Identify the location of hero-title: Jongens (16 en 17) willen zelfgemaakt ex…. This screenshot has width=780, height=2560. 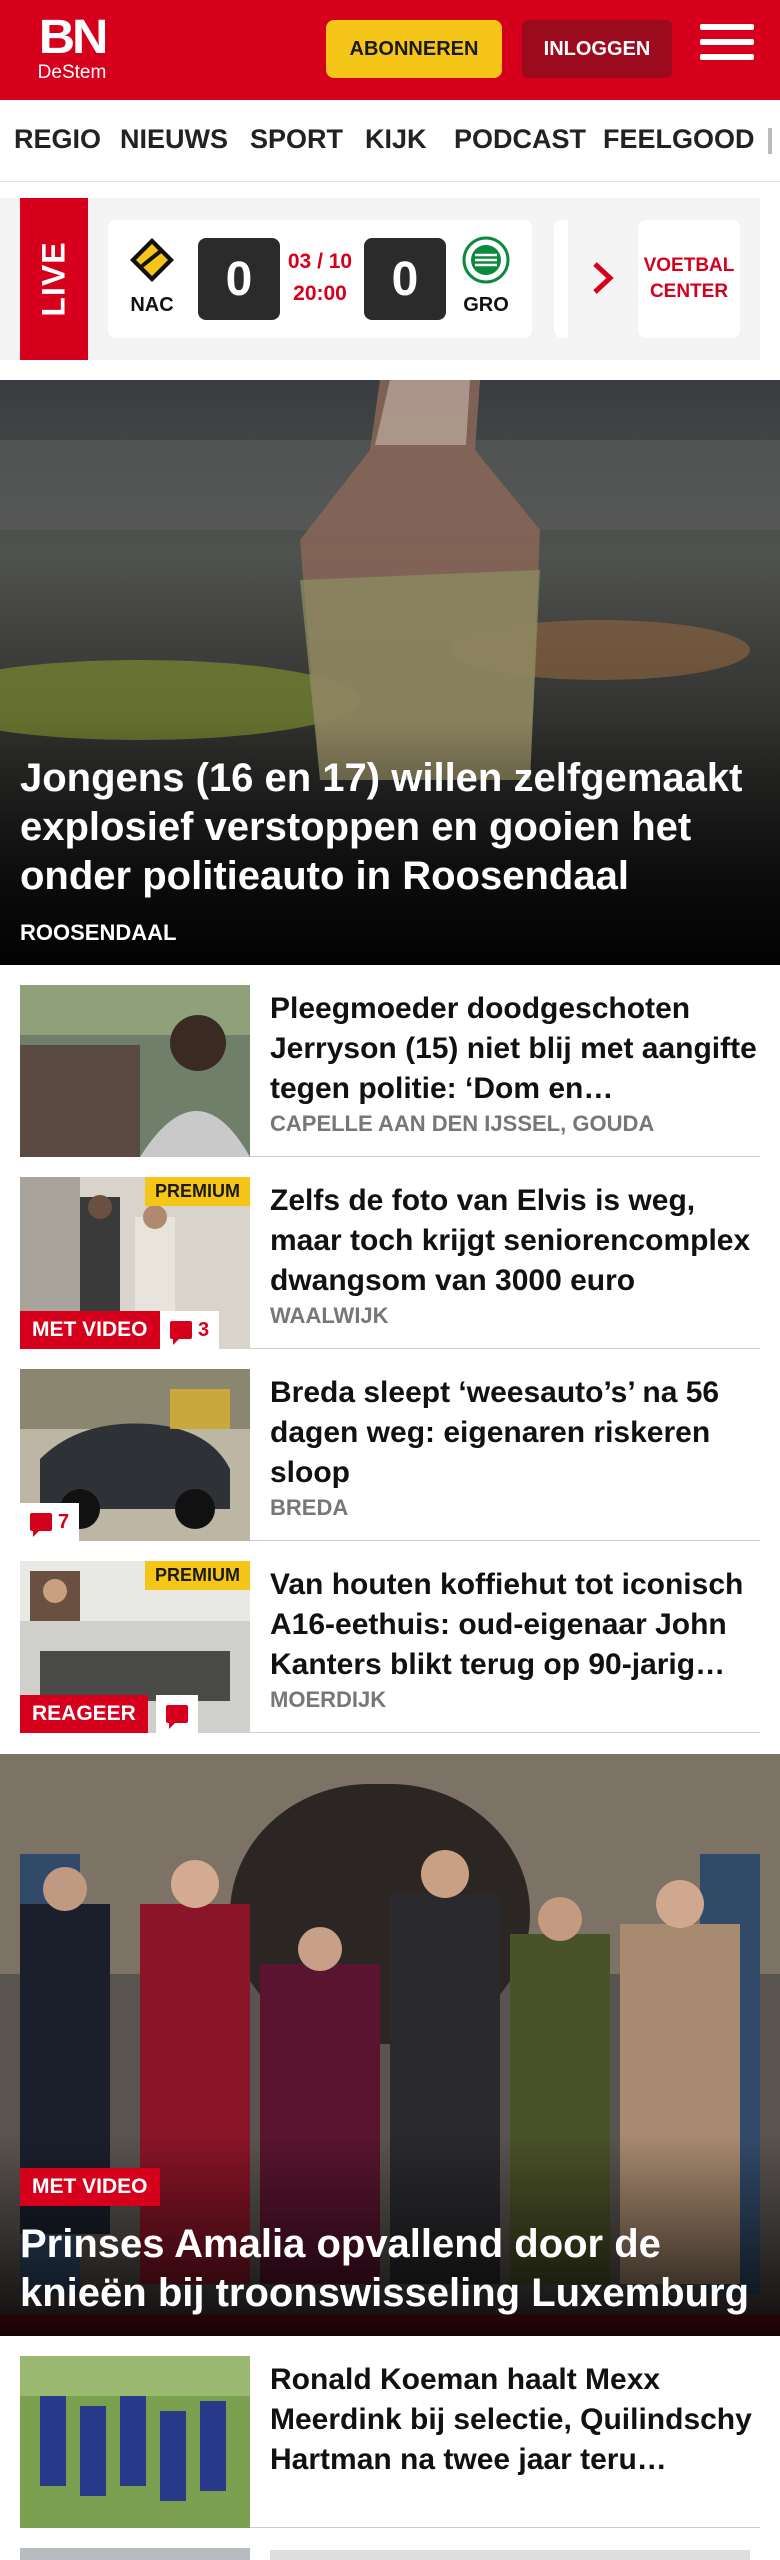
(390, 827).